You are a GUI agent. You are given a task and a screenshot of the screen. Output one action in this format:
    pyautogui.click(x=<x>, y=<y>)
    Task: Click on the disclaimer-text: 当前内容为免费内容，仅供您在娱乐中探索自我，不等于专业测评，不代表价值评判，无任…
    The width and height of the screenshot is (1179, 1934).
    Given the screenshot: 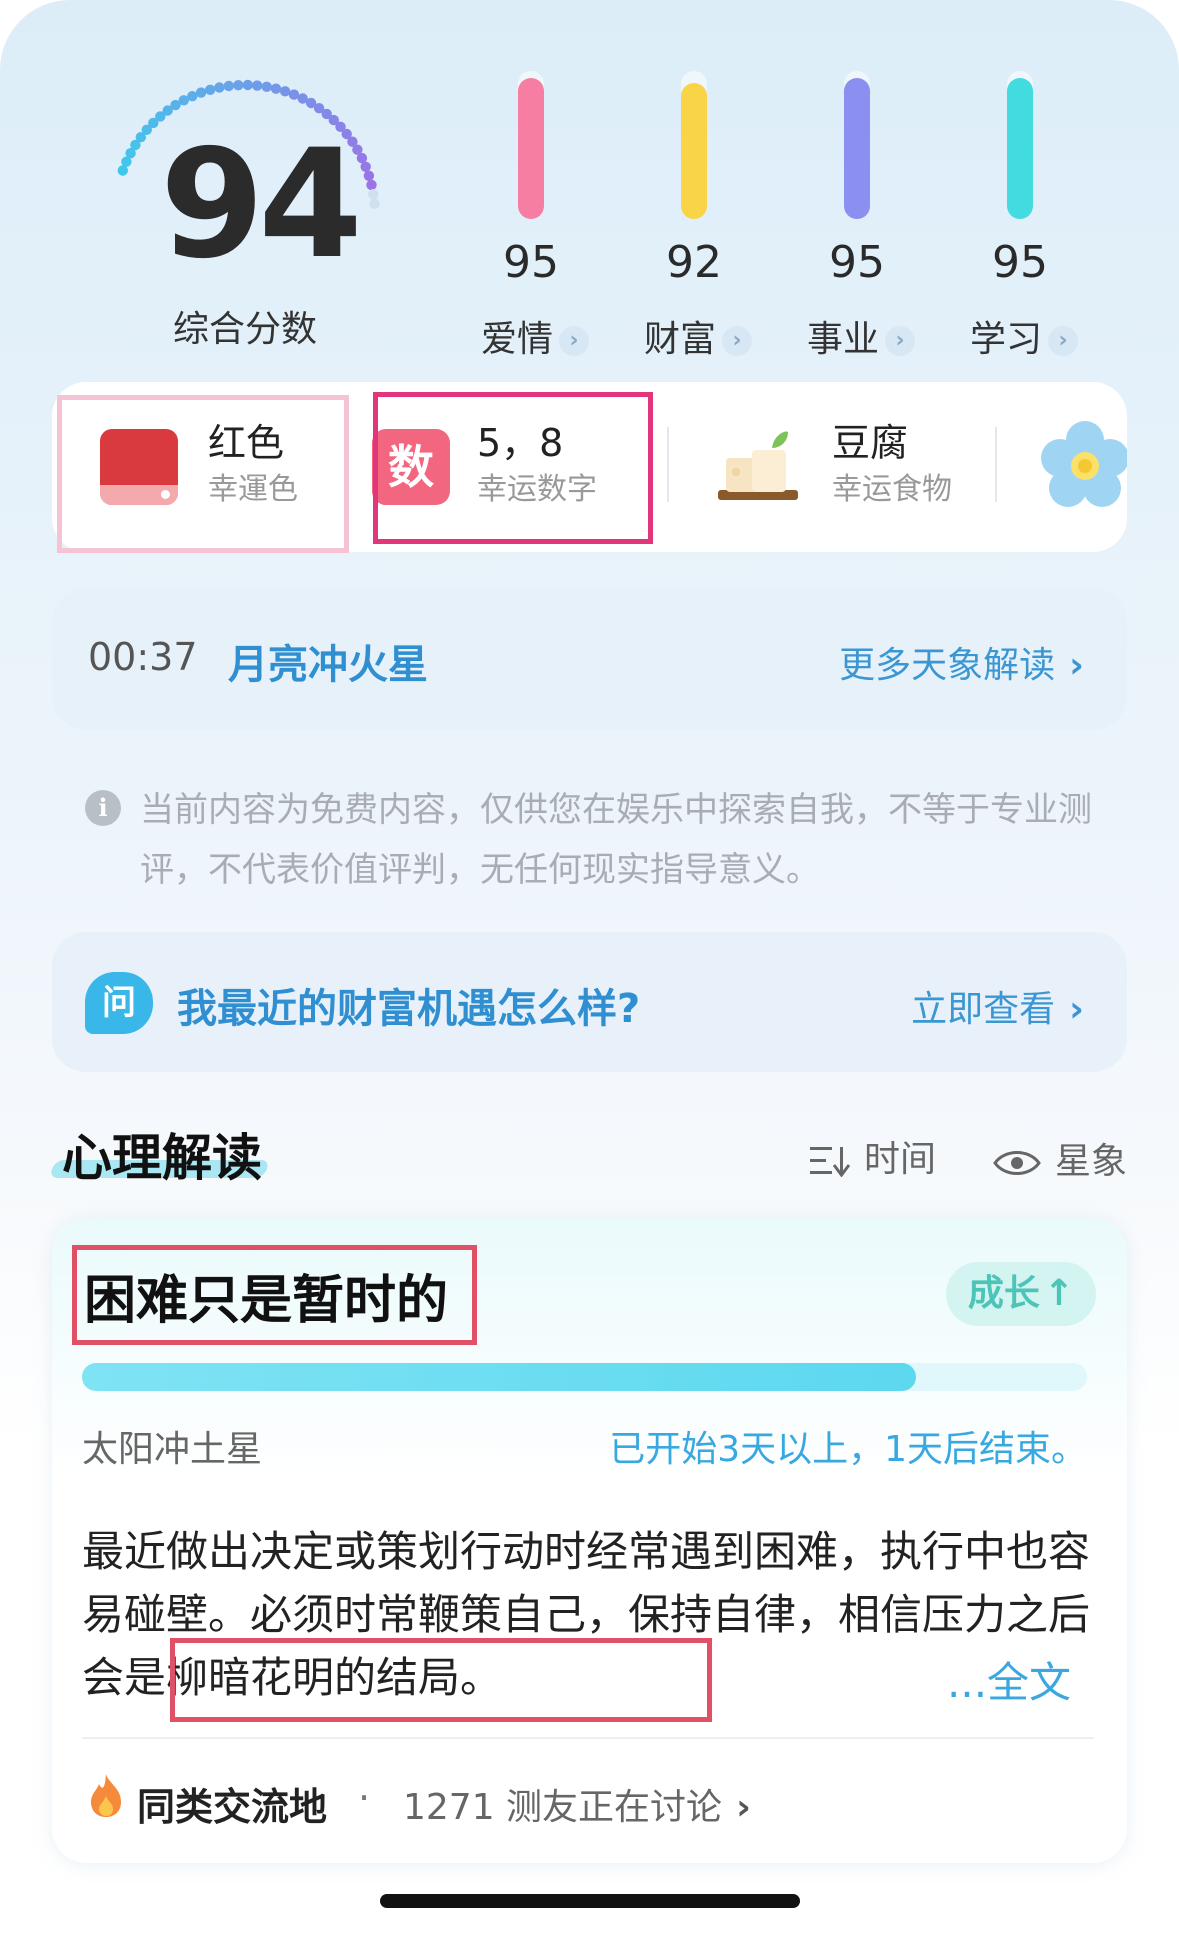 What is the action you would take?
    pyautogui.click(x=616, y=840)
    